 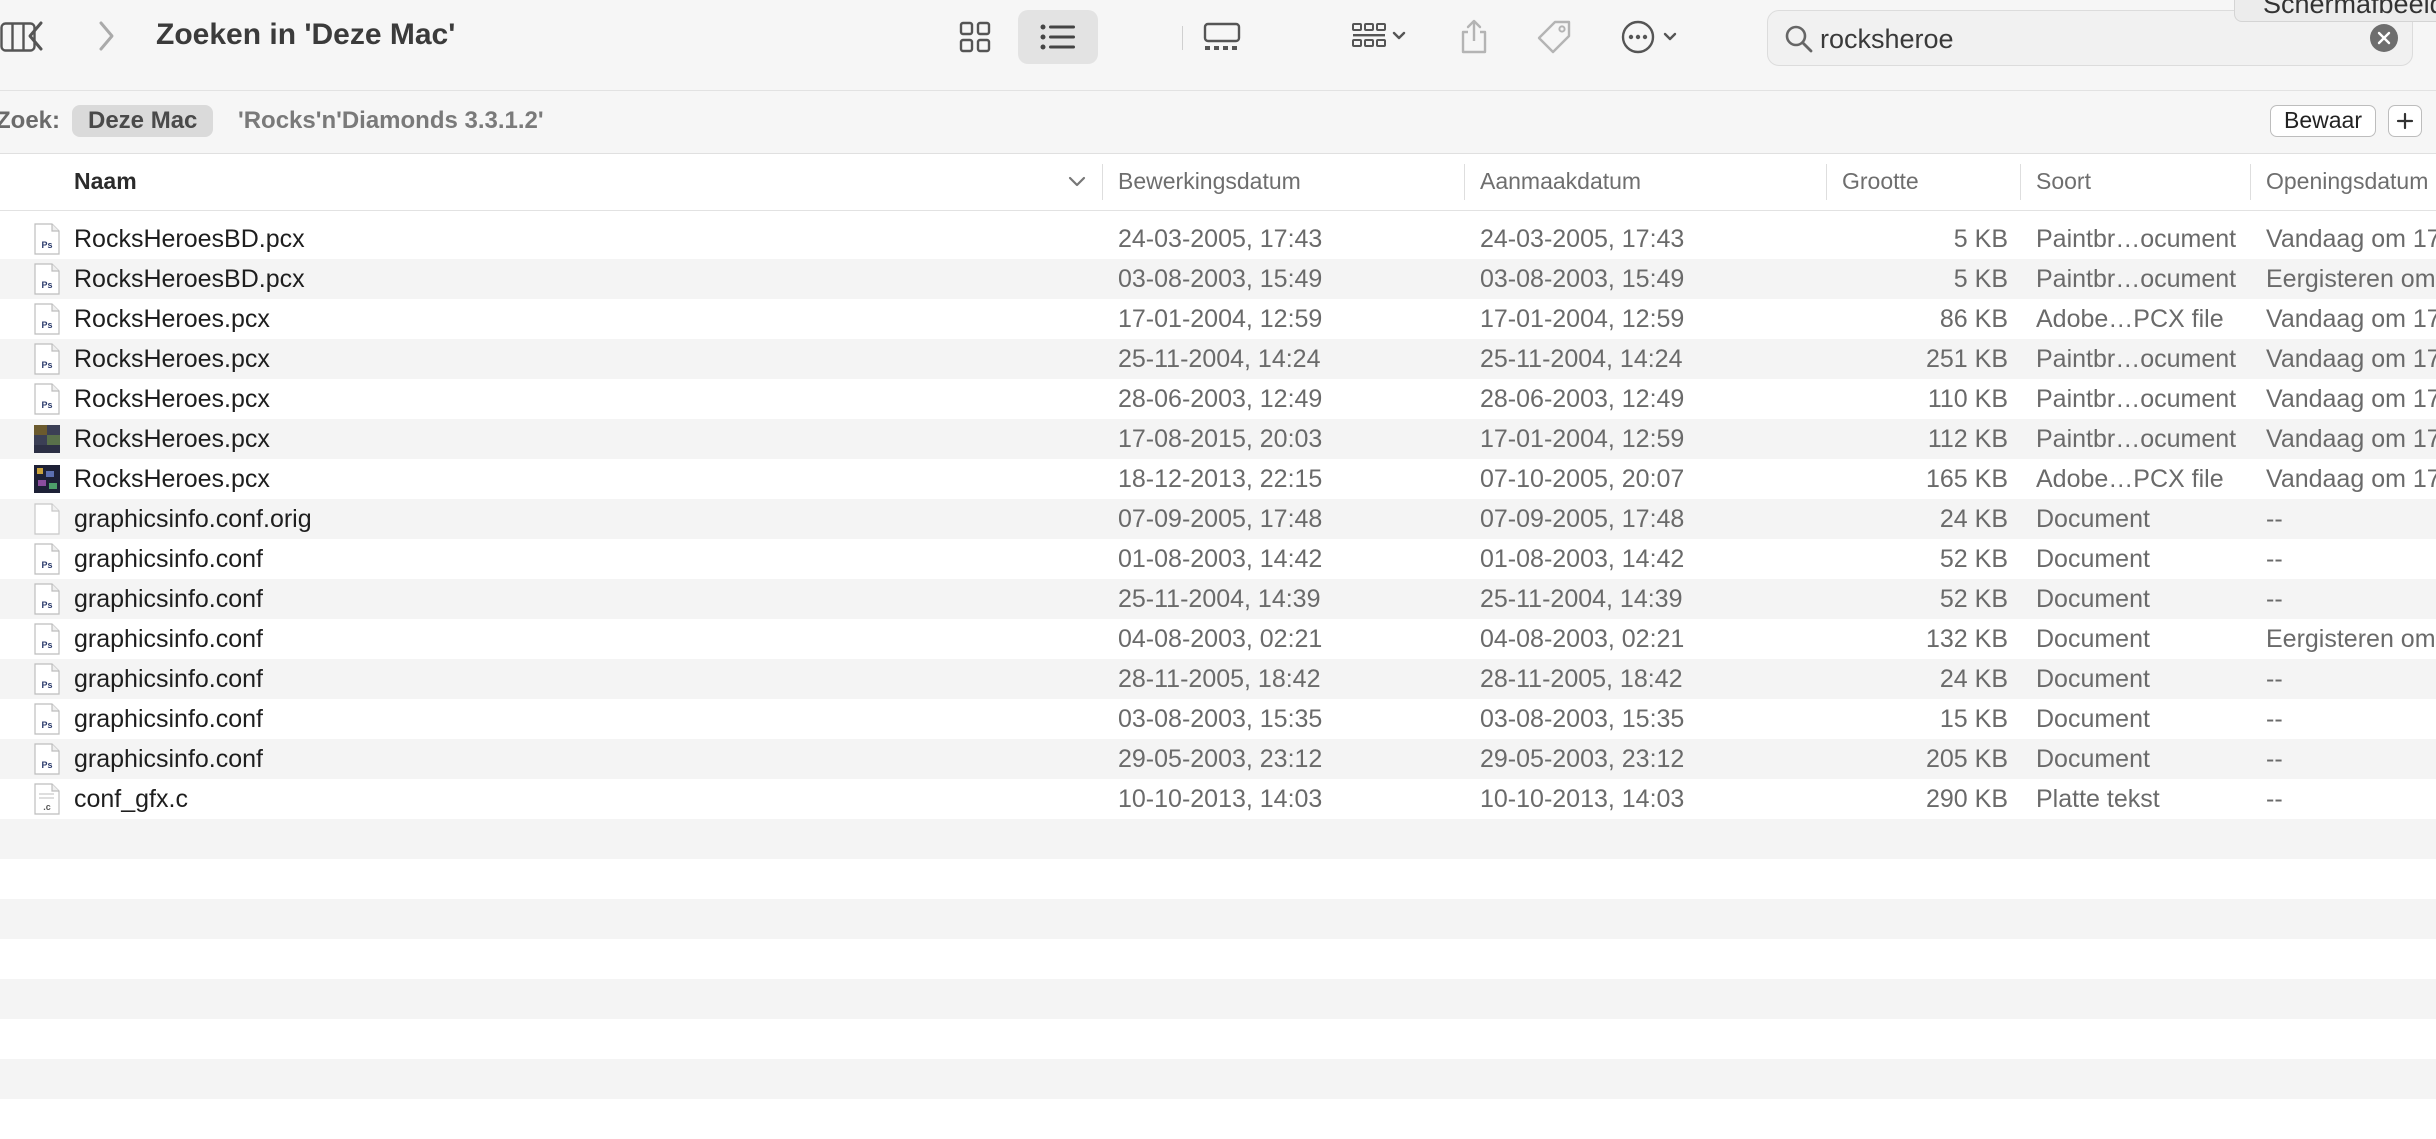 I want to click on file-opened: Eergisteren om, so click(x=2351, y=639).